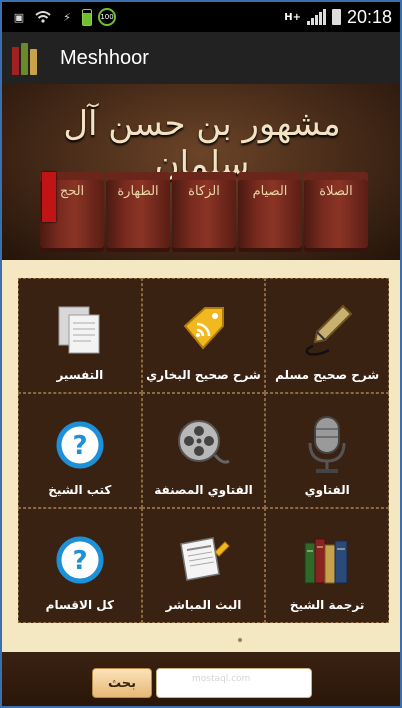 Image resolution: width=402 pixels, height=708 pixels. Describe the element at coordinates (138, 191) in the screenshot. I see `book-title: الطهارة` at that location.